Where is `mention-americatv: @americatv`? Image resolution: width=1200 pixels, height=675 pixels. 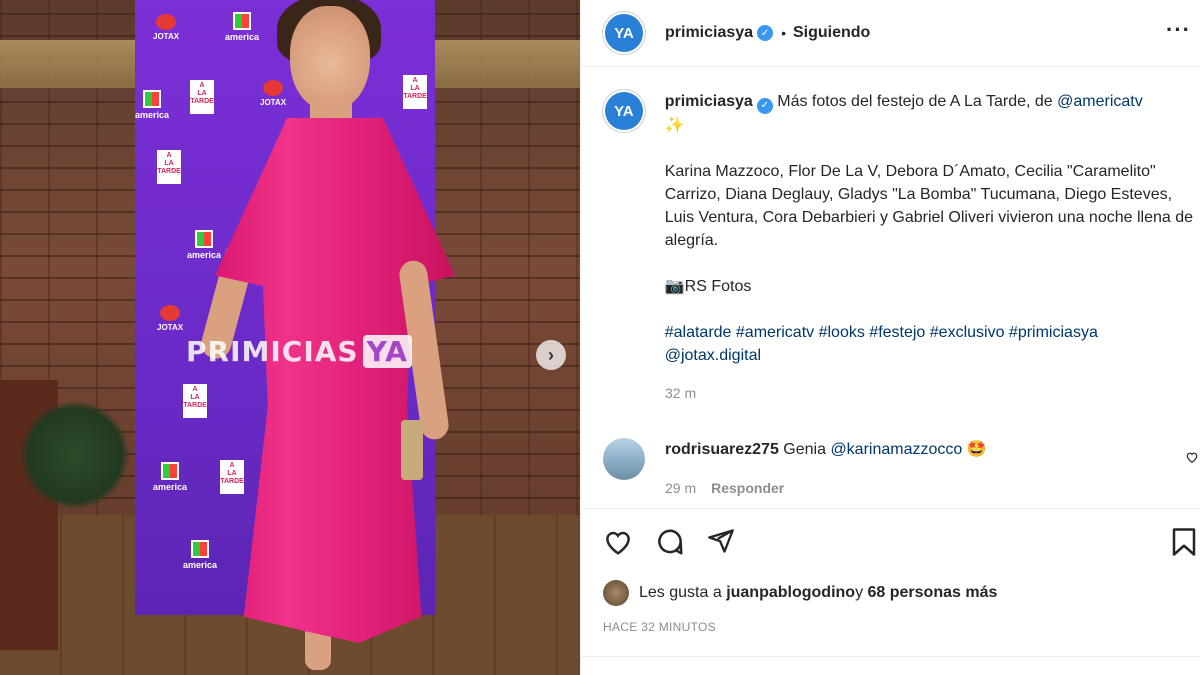
mention-americatv: @americatv is located at coordinates (1100, 101).